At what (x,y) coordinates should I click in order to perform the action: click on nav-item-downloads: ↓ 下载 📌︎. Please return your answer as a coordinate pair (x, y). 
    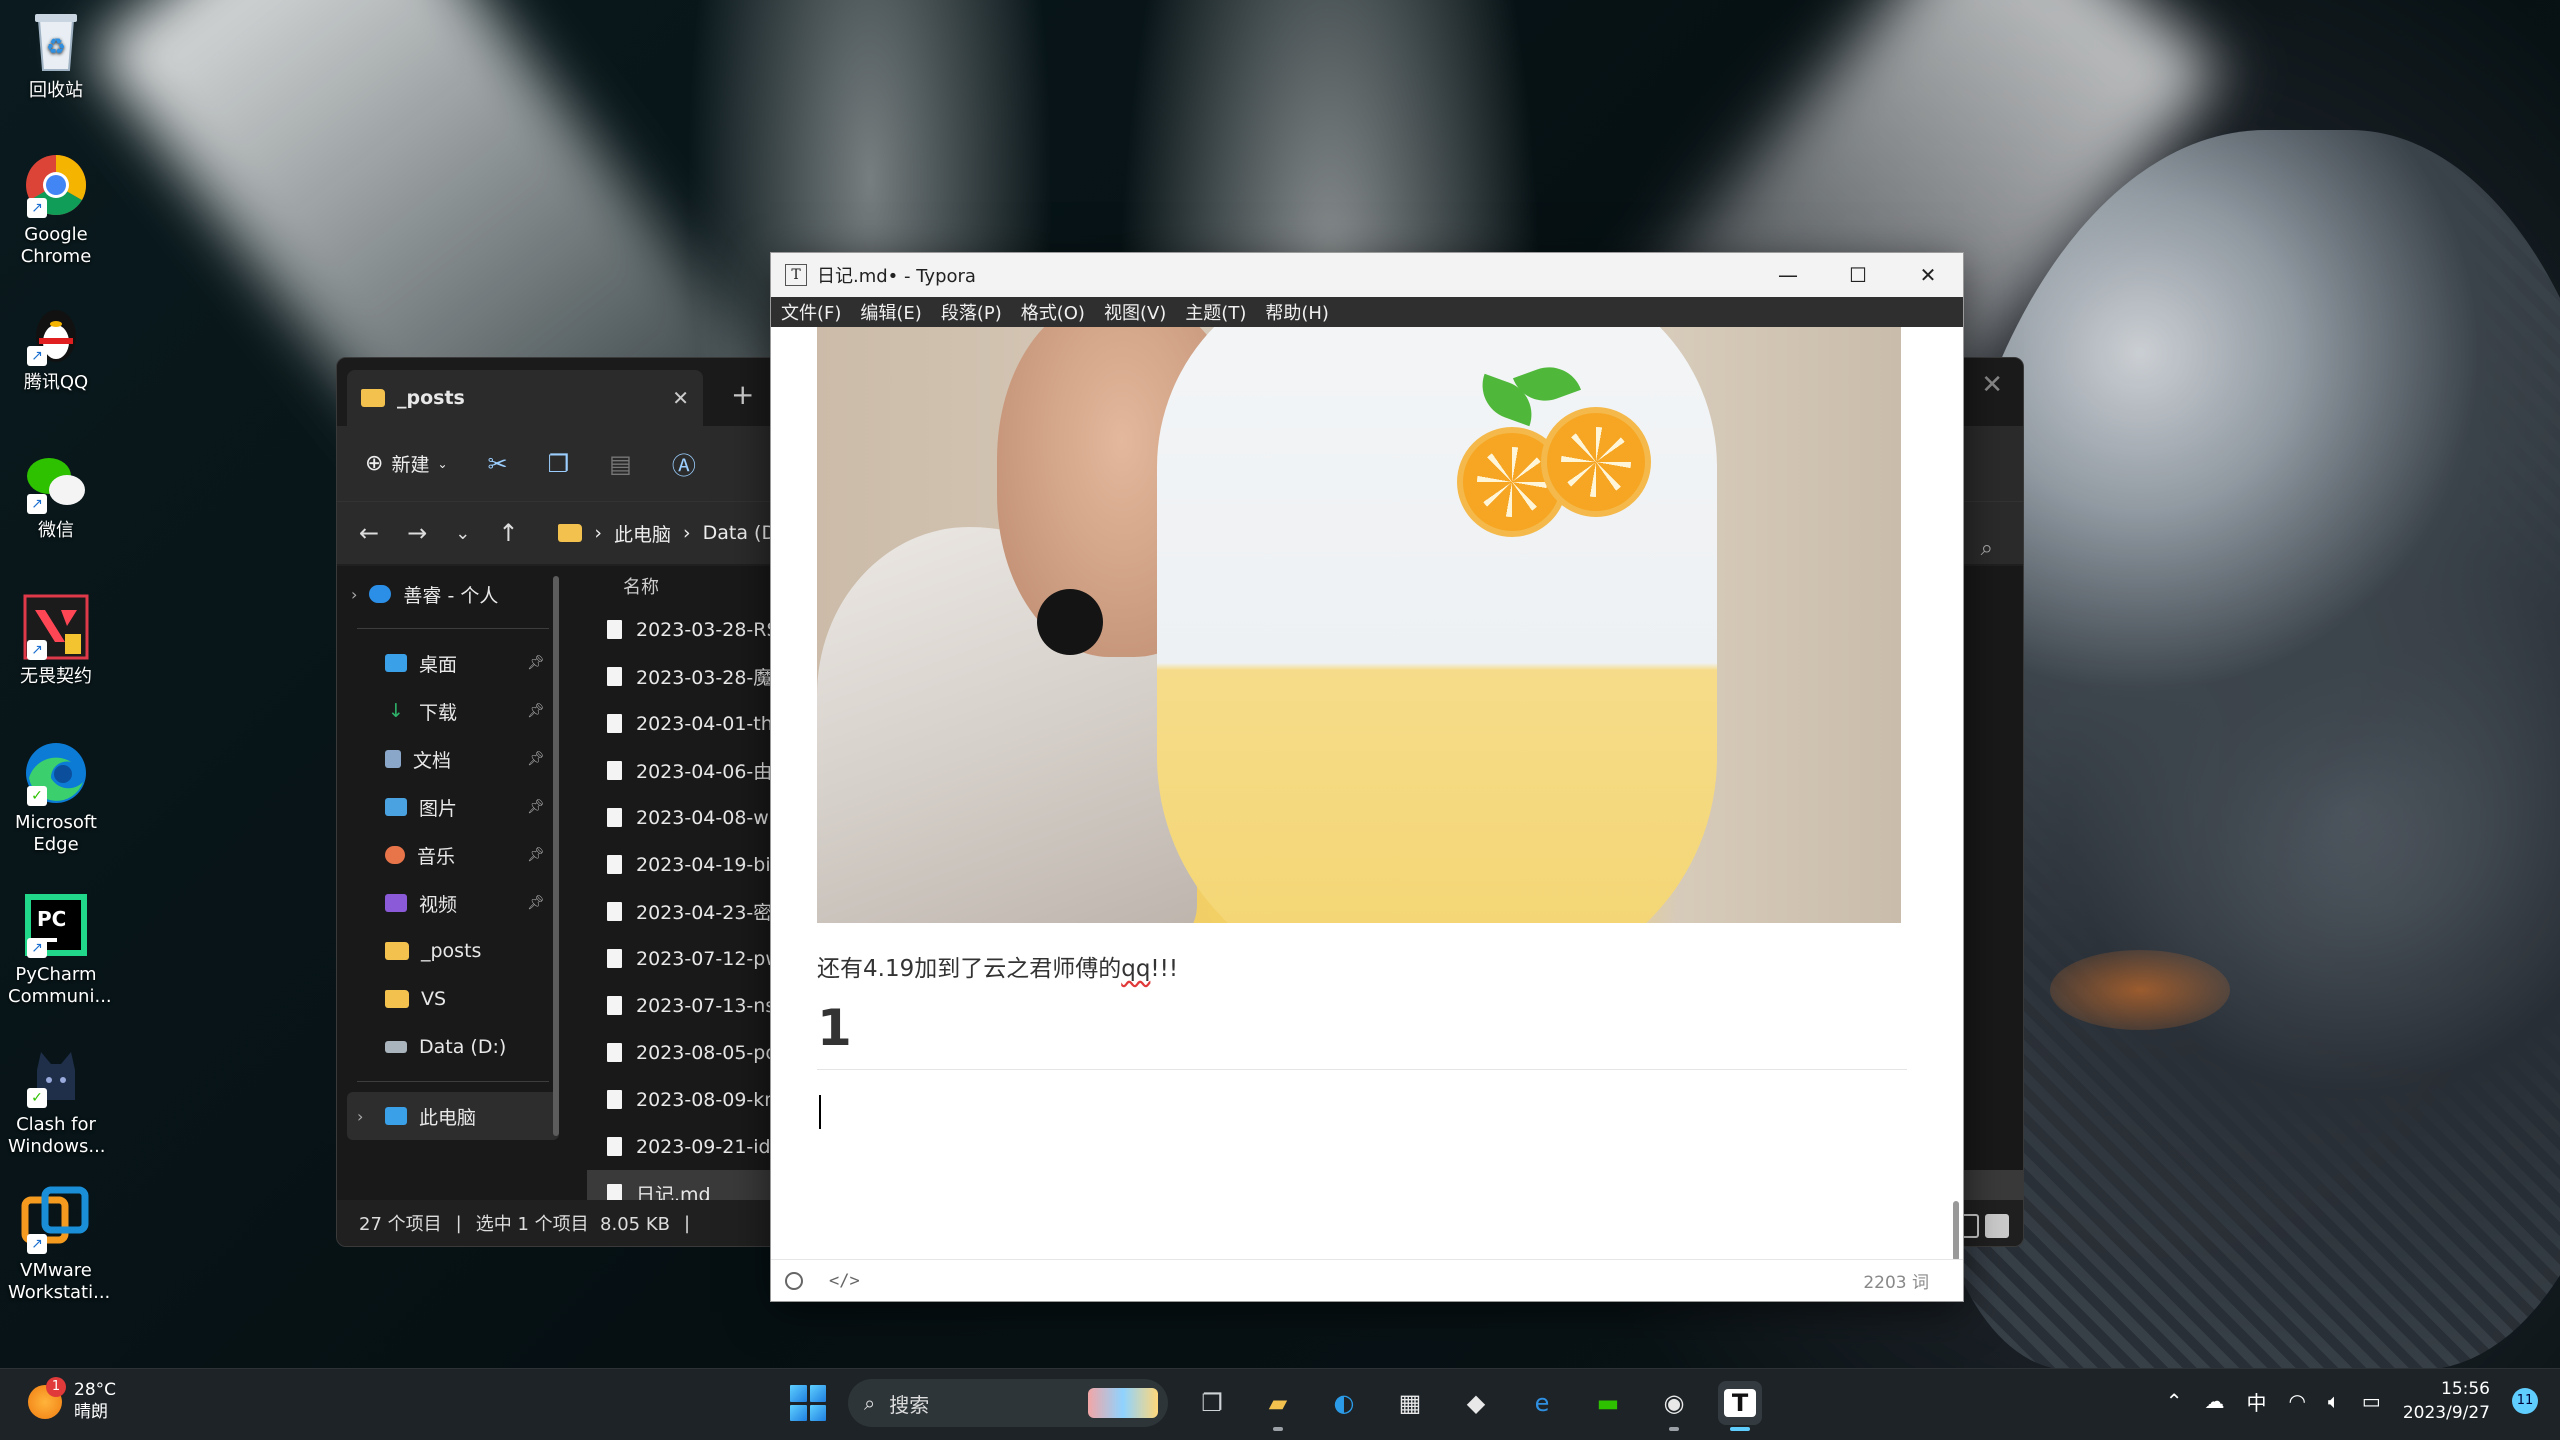
    Looking at the image, I should click on (453, 711).